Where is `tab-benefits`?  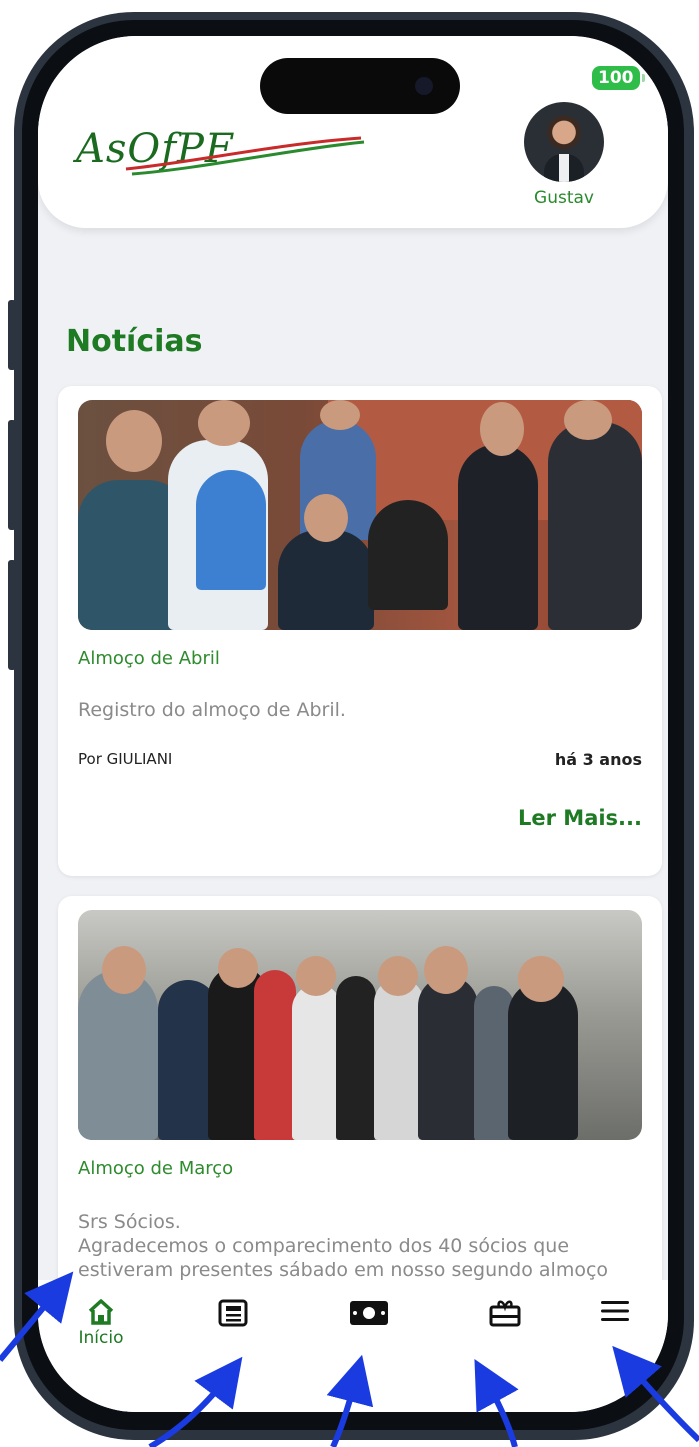
tab-benefits is located at coordinates (505, 1313).